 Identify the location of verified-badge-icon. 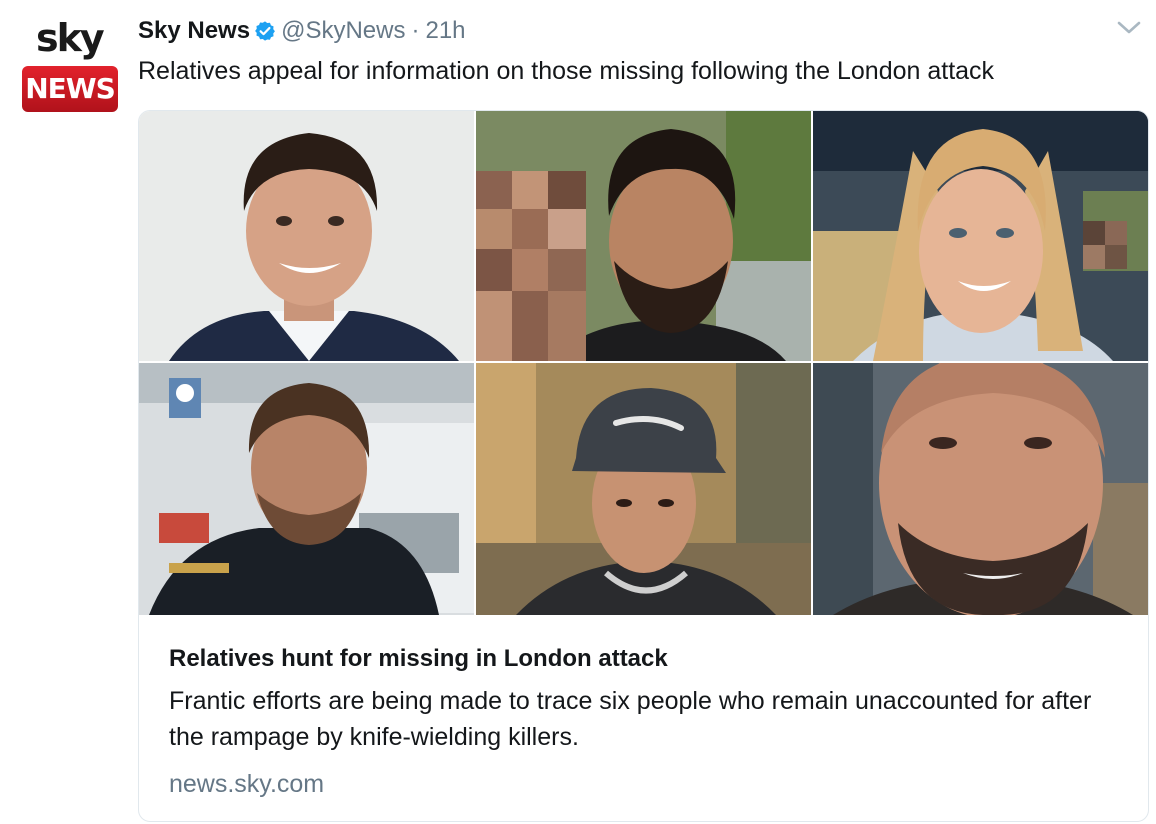
(265, 31).